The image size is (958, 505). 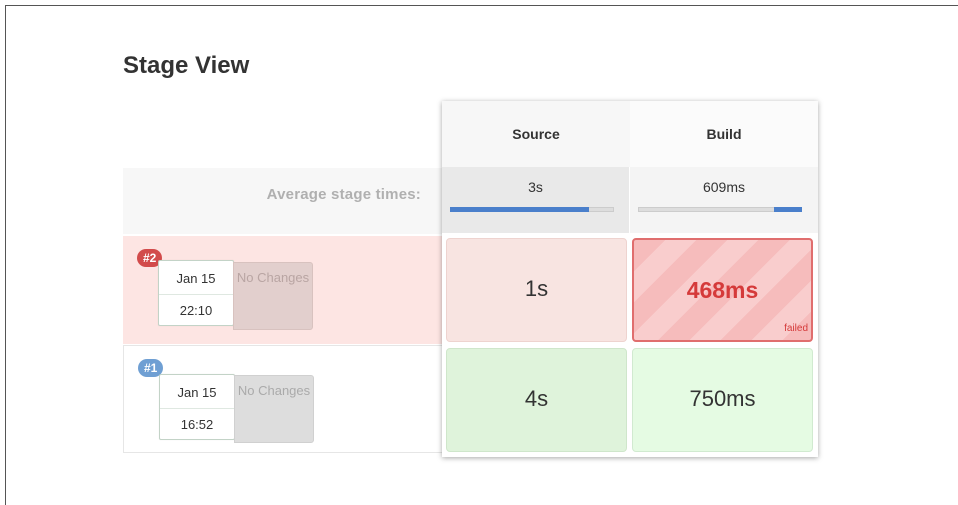 I want to click on build-date-box: Jan 15 16:52, so click(x=197, y=407).